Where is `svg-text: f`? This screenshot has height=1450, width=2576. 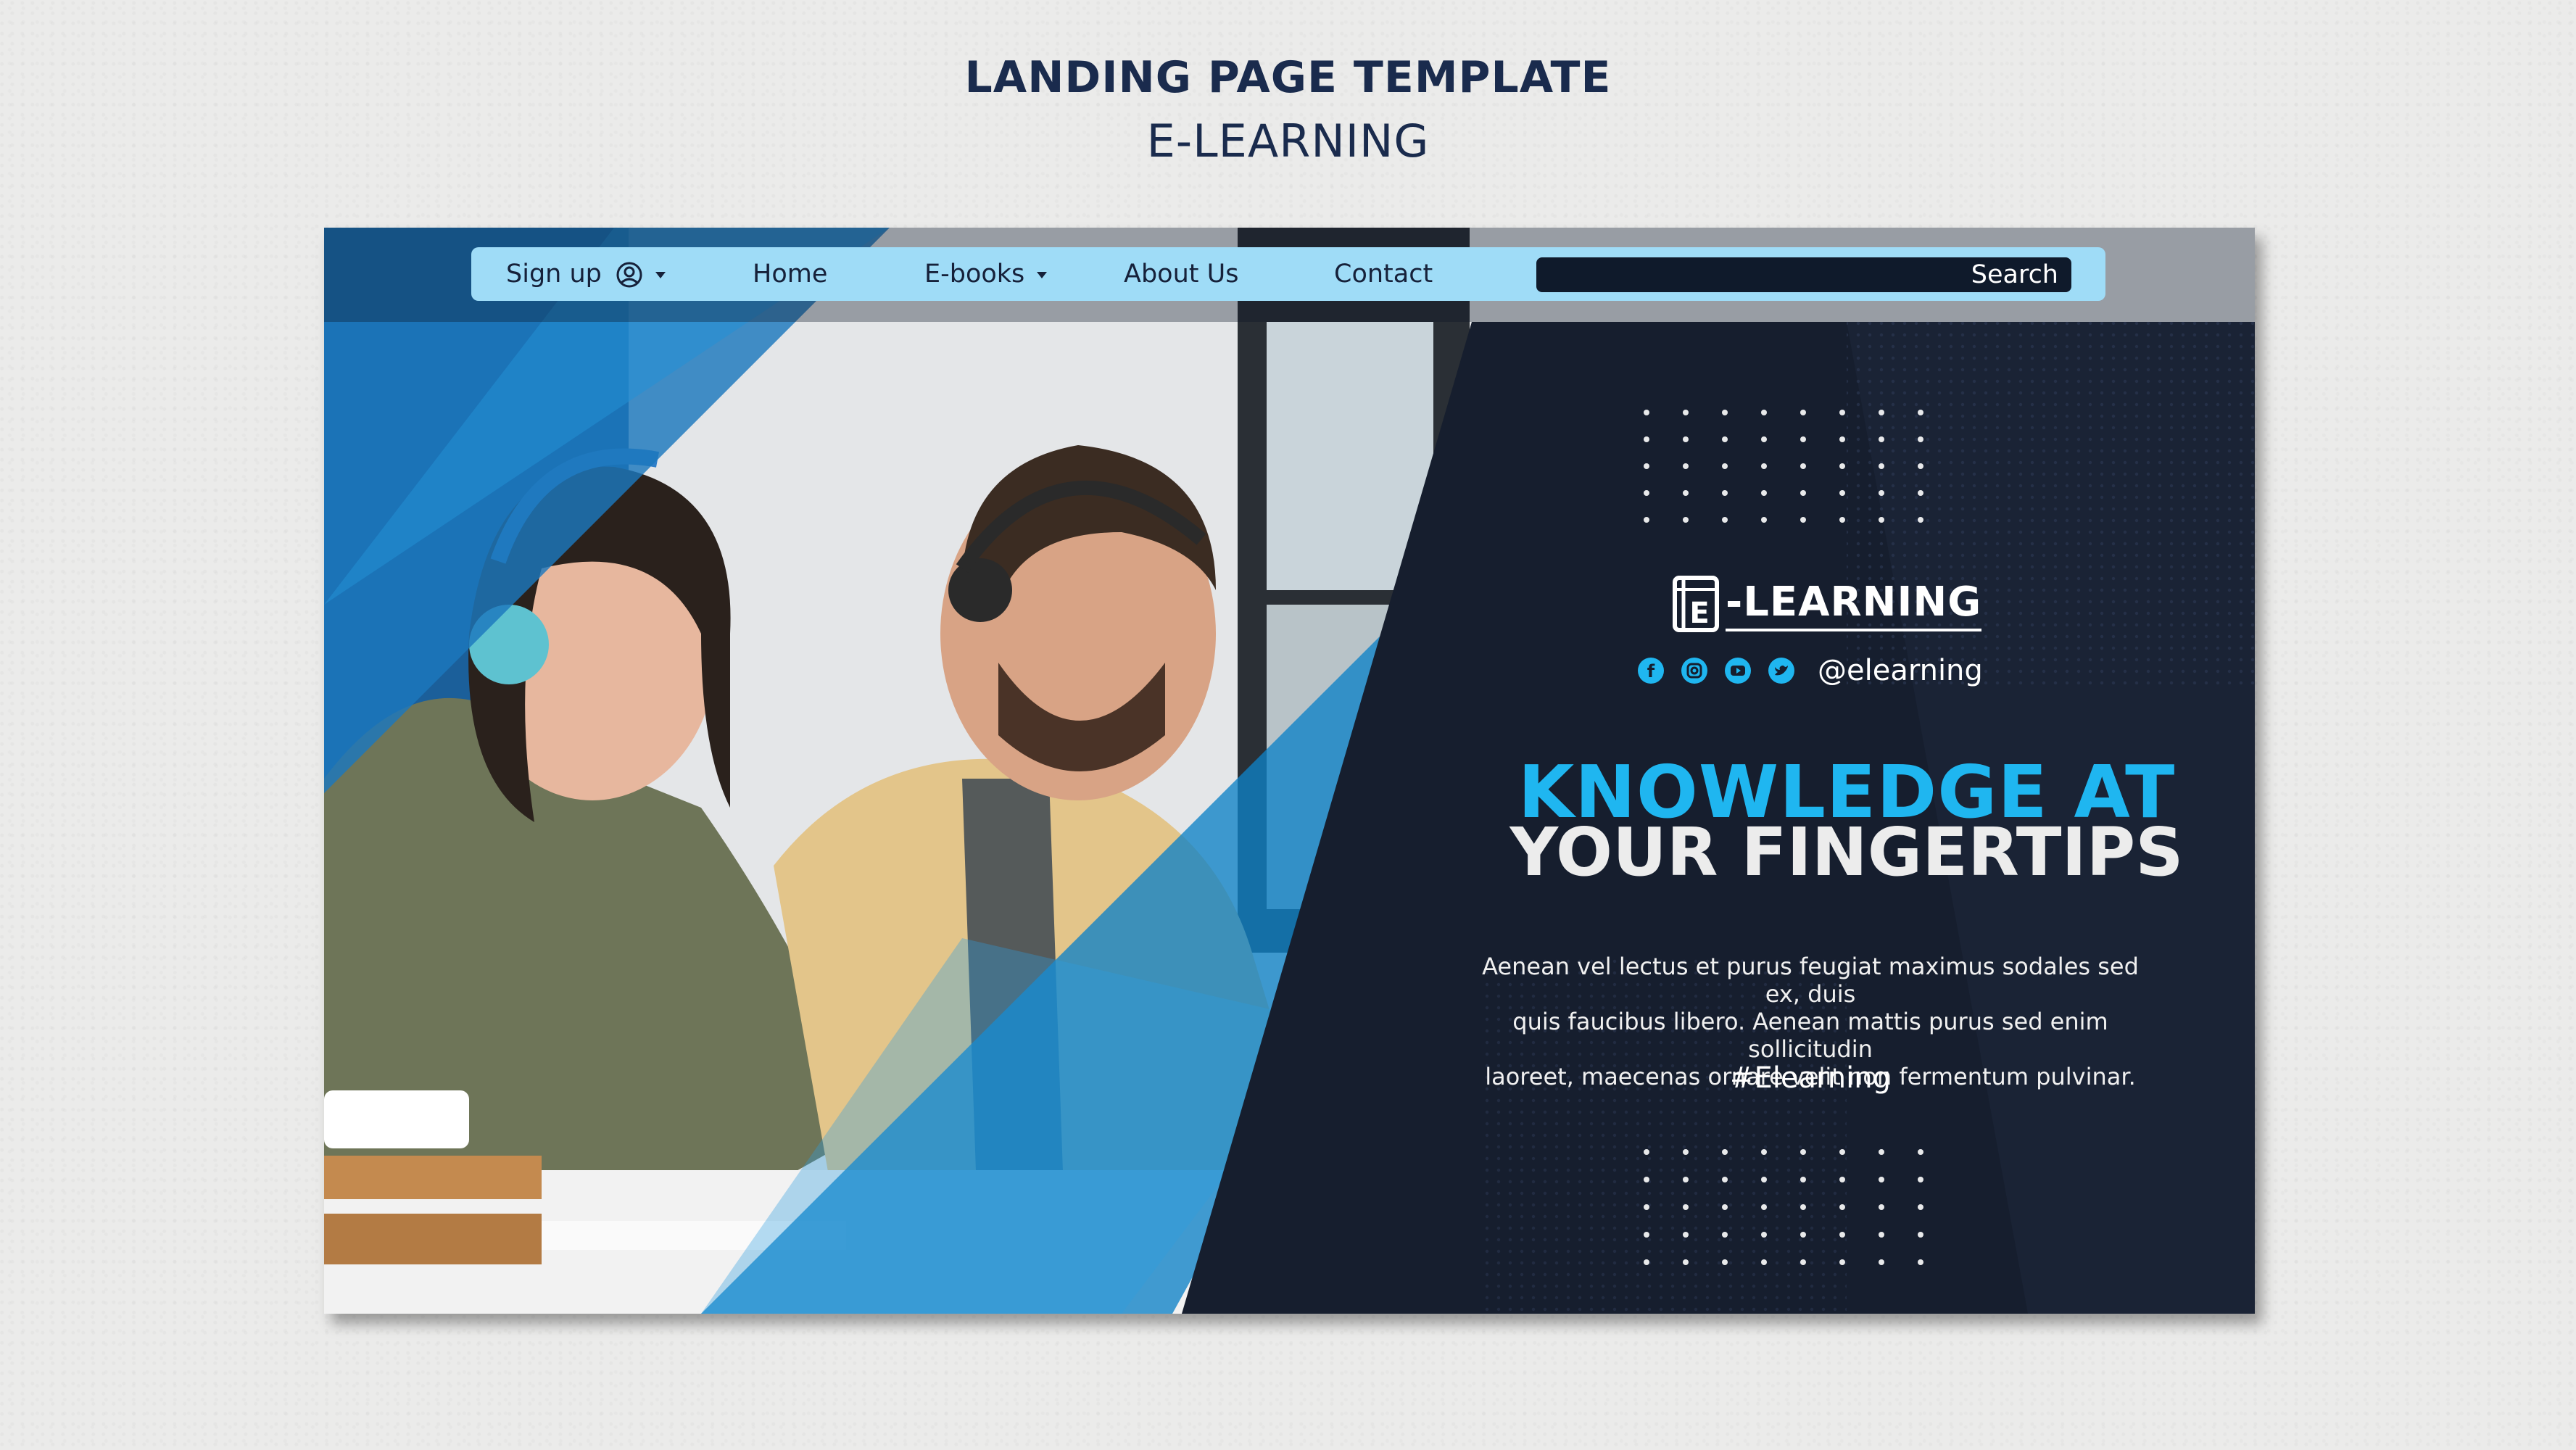 svg-text: f is located at coordinates (1651, 671).